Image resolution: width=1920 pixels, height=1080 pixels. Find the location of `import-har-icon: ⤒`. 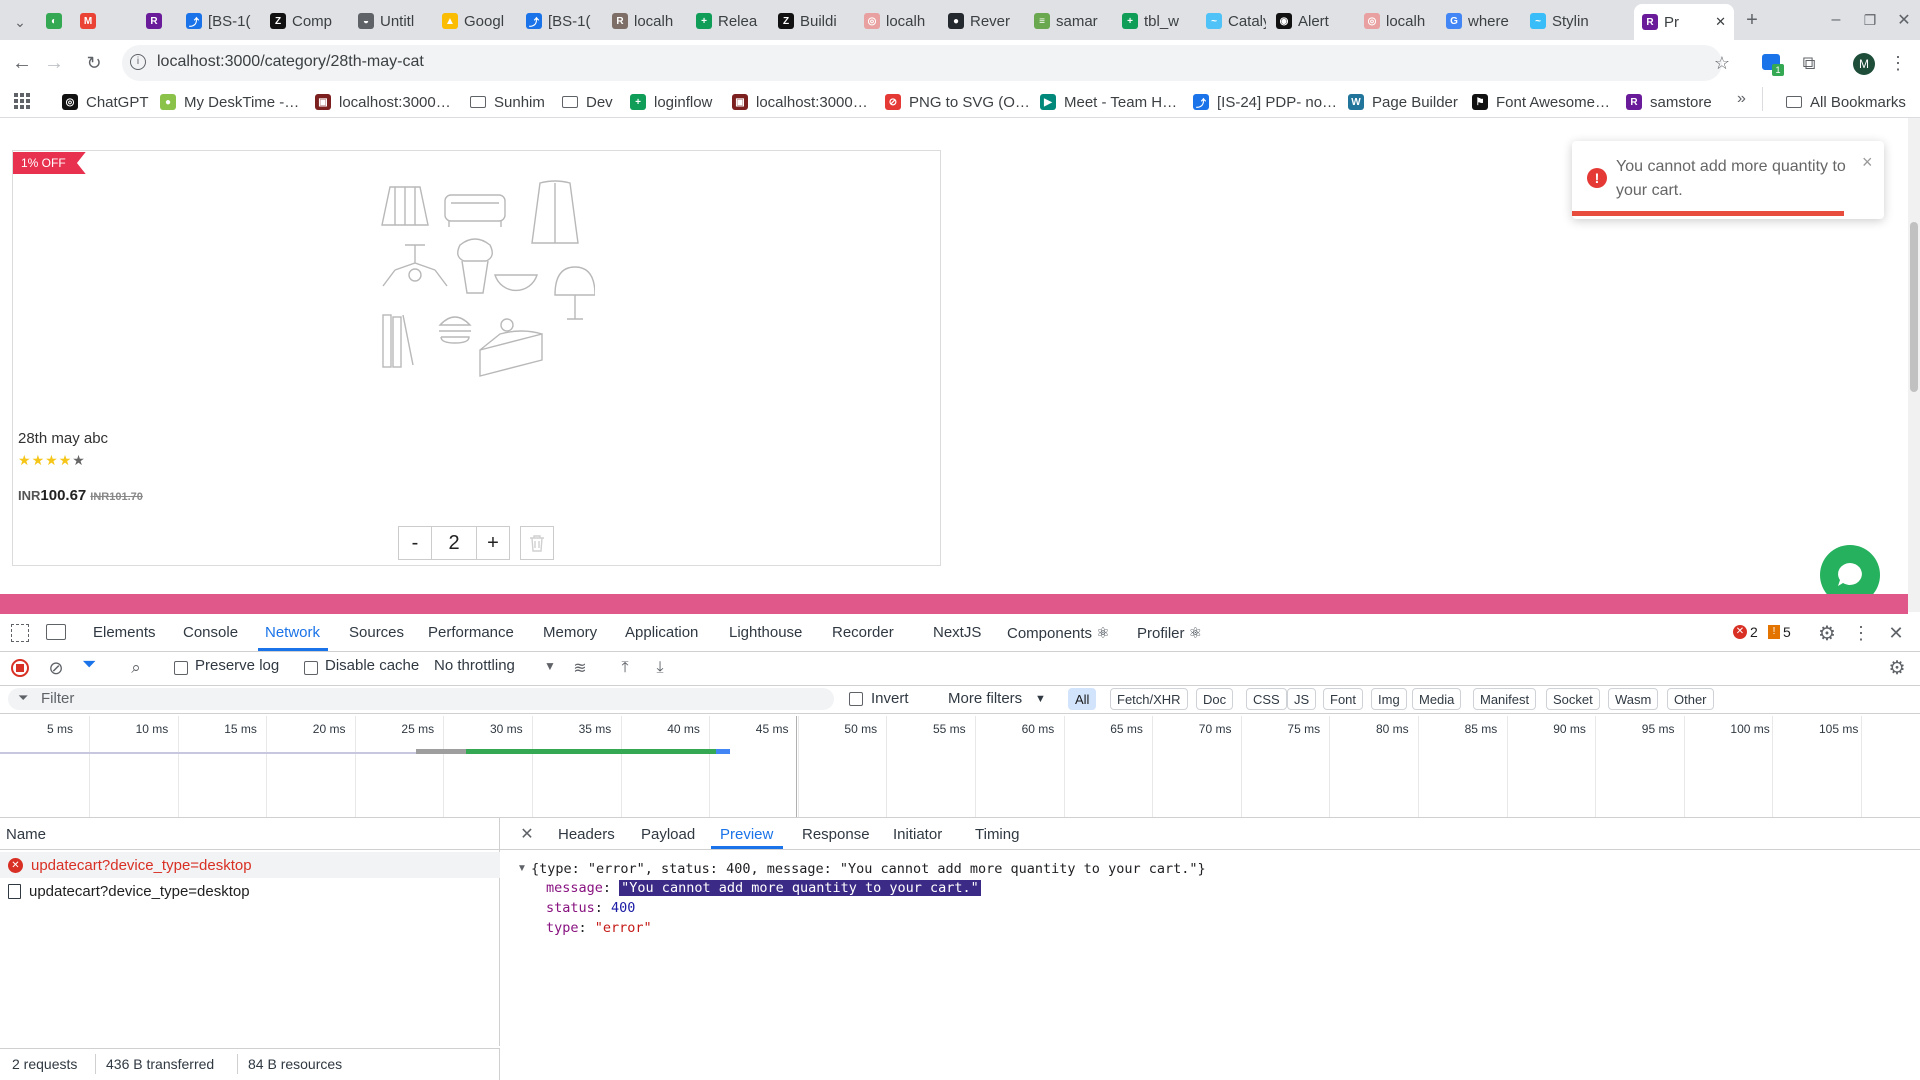

import-har-icon: ⤒ is located at coordinates (625, 668).